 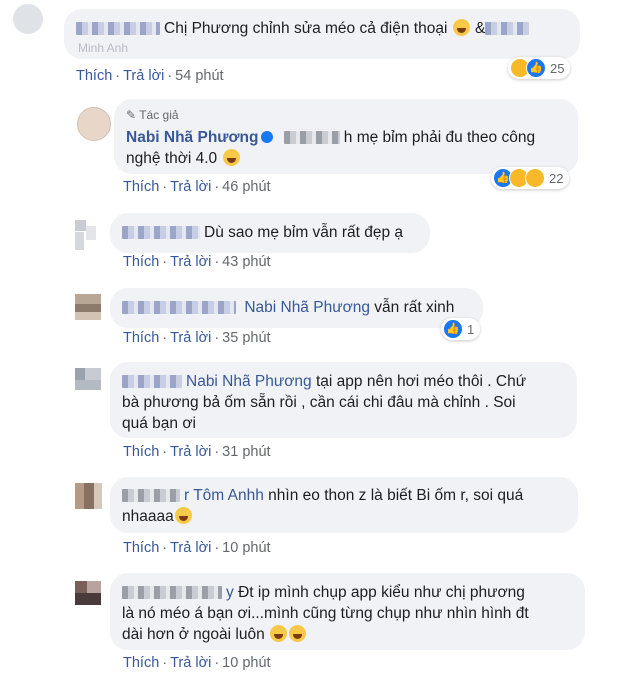 I want to click on comment-bubble: Nabi Nhã Phương vẫn rất xinh, so click(x=296, y=308).